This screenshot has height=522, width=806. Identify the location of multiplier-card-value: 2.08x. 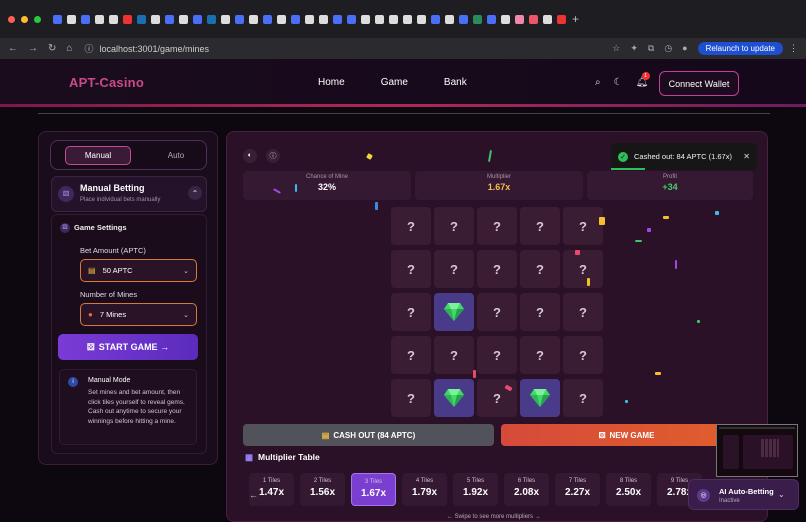
(526, 492).